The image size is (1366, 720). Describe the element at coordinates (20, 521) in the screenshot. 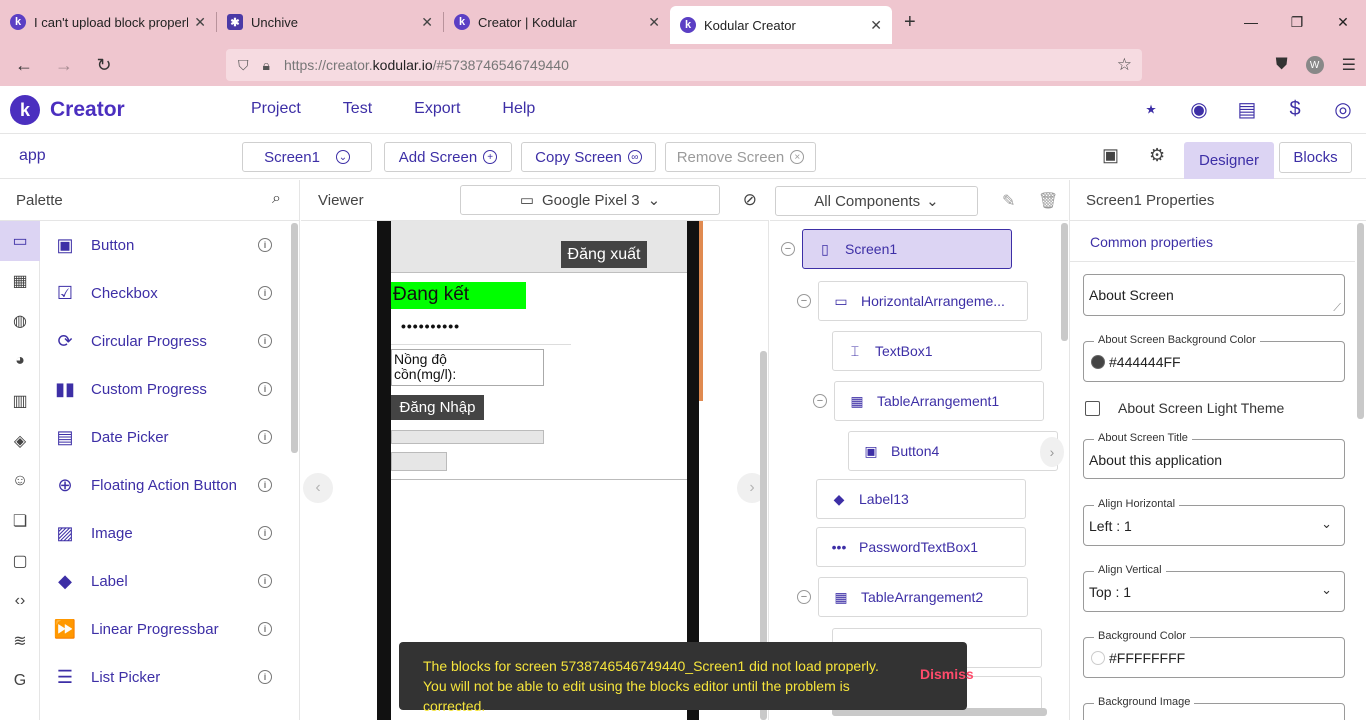

I see `storage-category-icon: ❏` at that location.